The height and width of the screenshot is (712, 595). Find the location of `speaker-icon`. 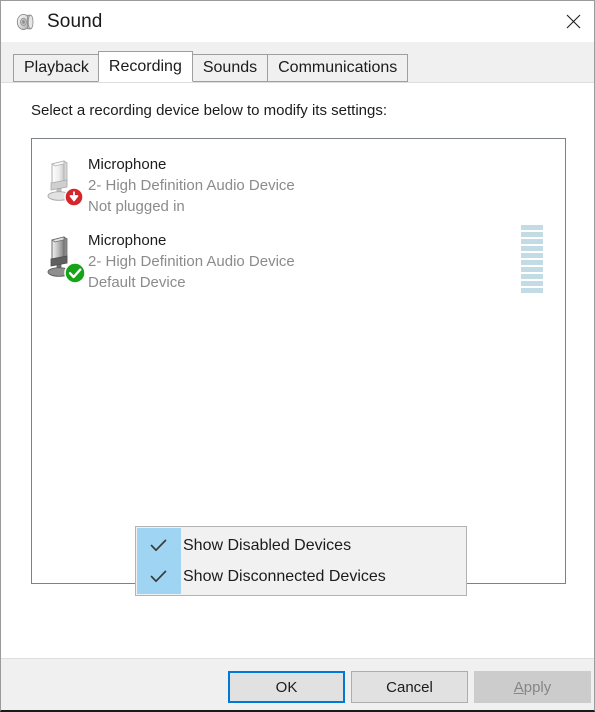

speaker-icon is located at coordinates (26, 22).